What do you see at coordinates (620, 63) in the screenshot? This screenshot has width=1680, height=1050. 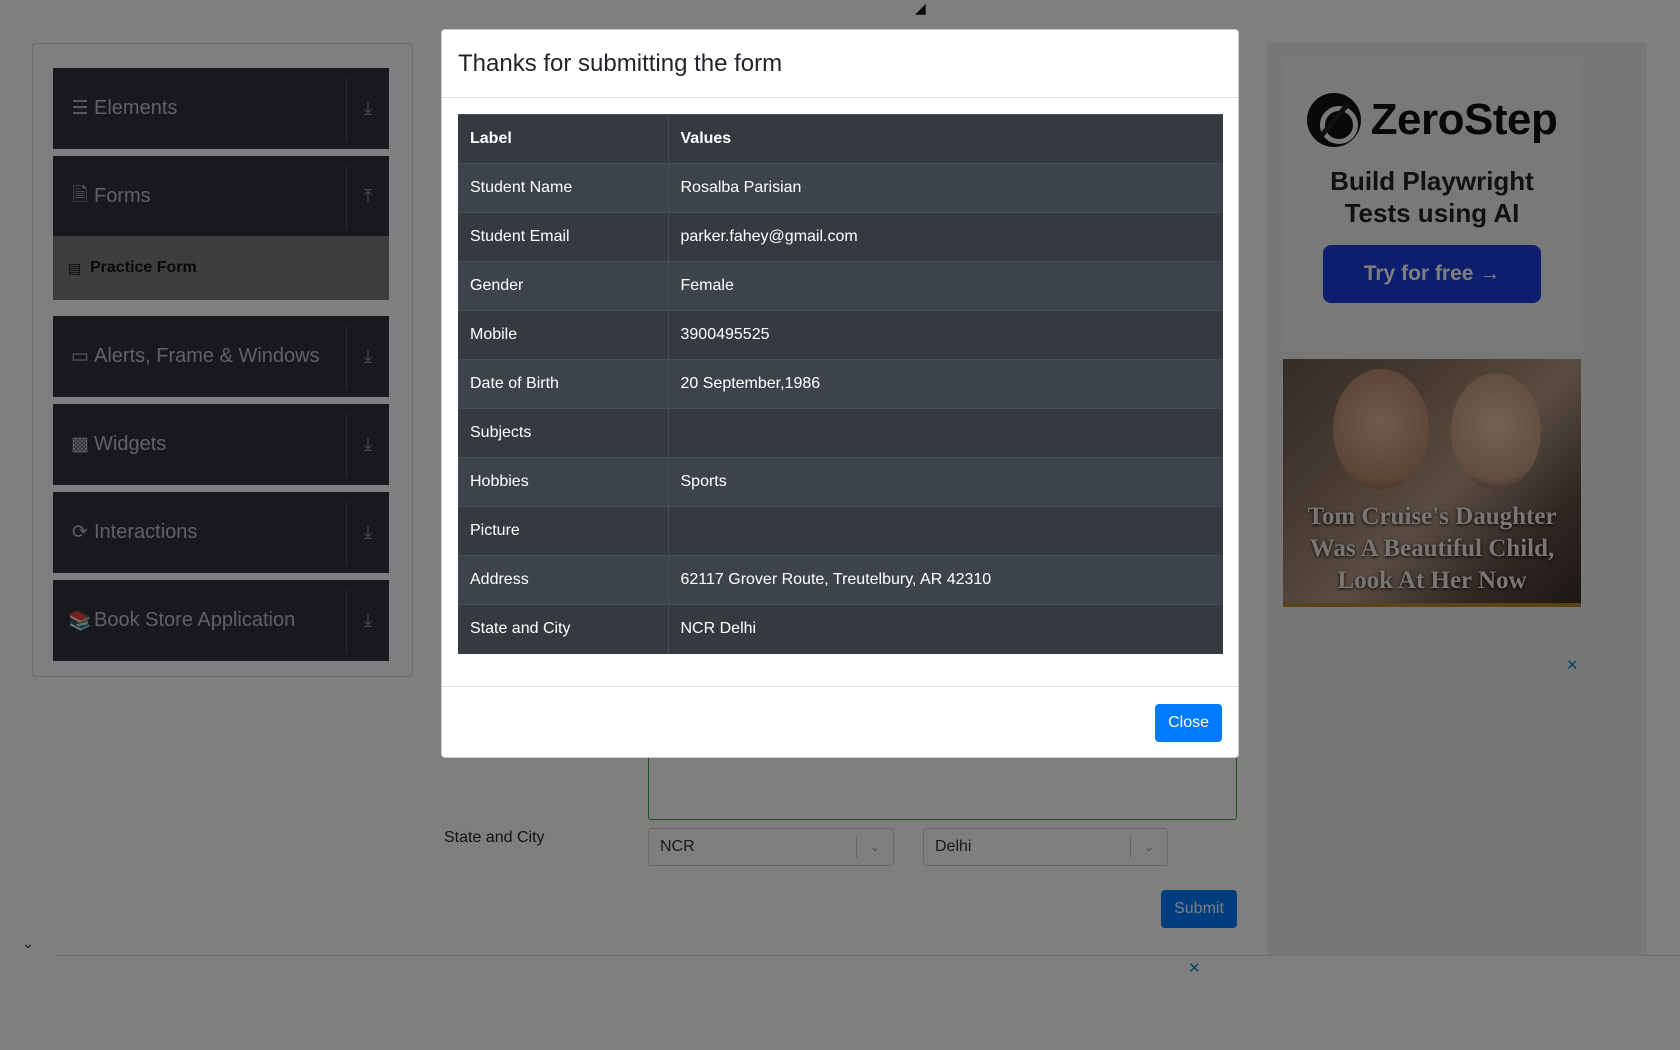 I see `modal-title: Thanks for submitting the form` at bounding box center [620, 63].